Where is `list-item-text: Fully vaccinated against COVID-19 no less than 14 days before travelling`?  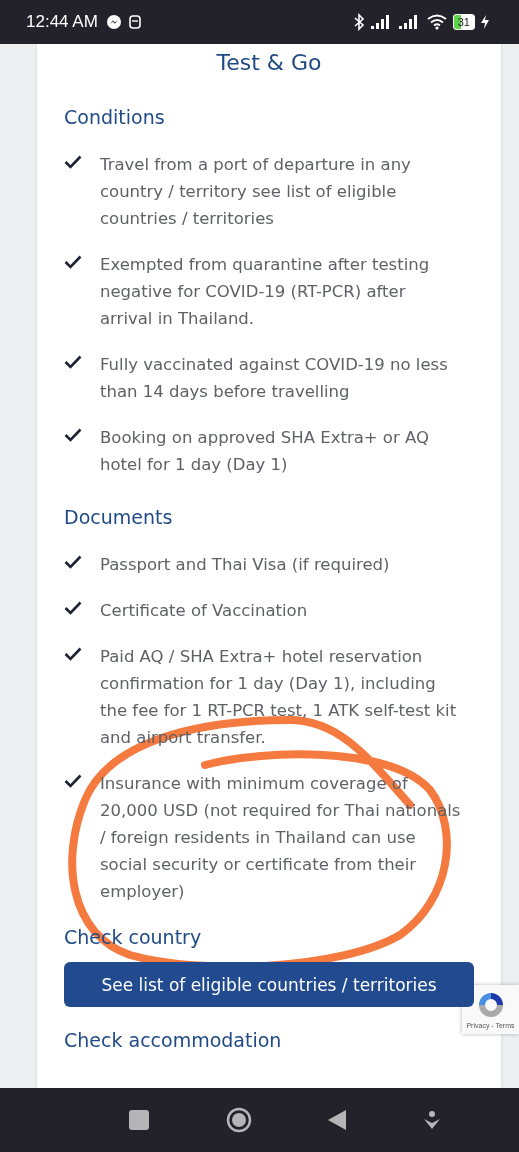 list-item-text: Fully vaccinated against COVID-19 no less than 14 days before travelling is located at coordinates (274, 378).